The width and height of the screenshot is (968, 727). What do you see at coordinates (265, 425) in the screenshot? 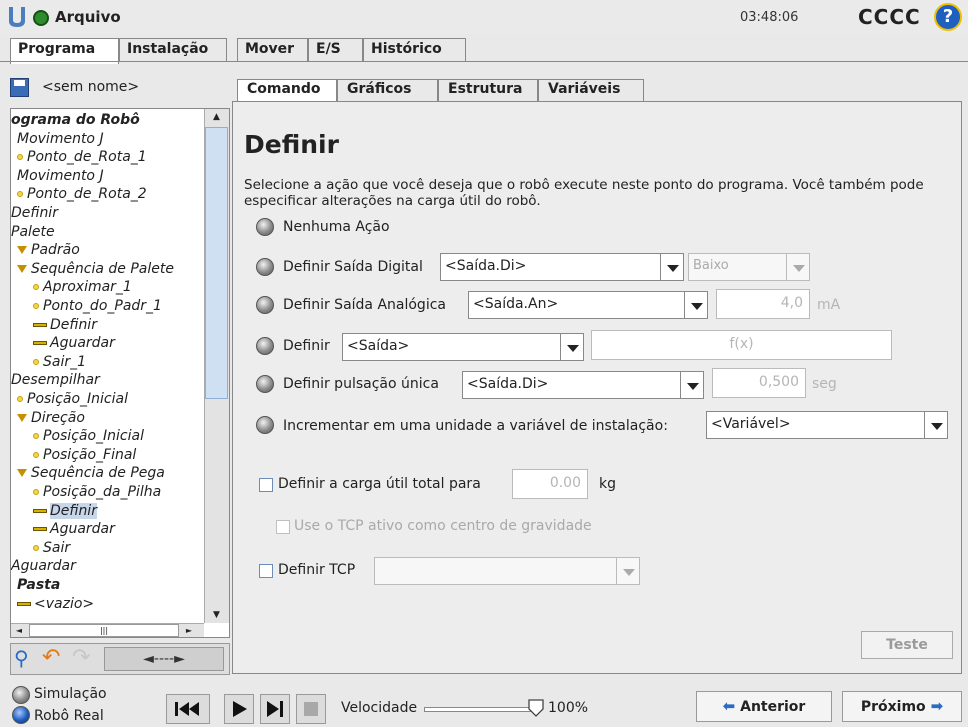
I see `radio-incrementar-variavel` at bounding box center [265, 425].